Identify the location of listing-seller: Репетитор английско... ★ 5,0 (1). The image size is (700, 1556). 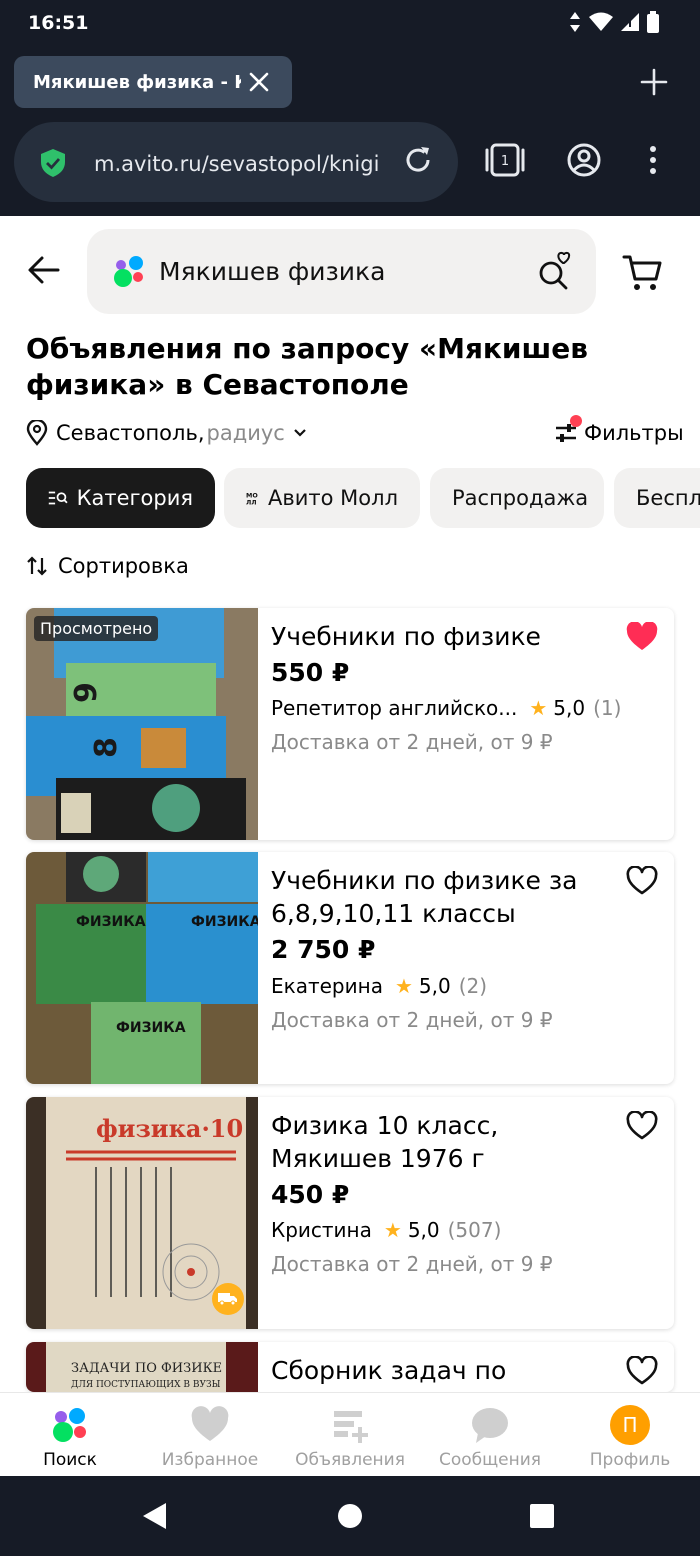
(446, 708).